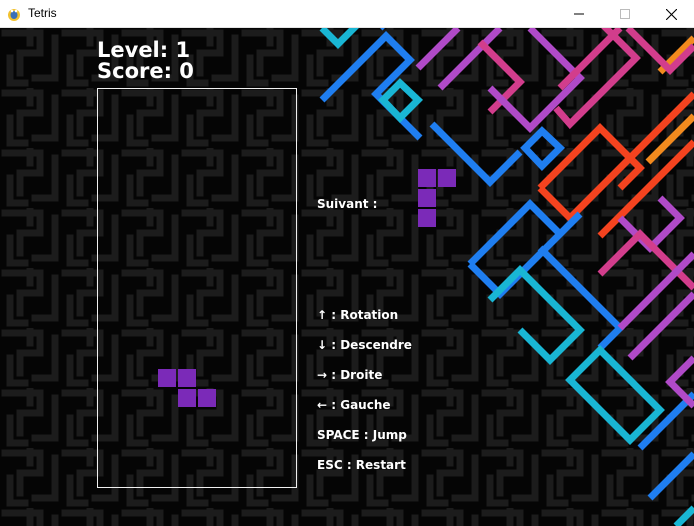 The width and height of the screenshot is (694, 526). Describe the element at coordinates (322, 315) in the screenshot. I see `arrow-up-icon: ↑` at that location.